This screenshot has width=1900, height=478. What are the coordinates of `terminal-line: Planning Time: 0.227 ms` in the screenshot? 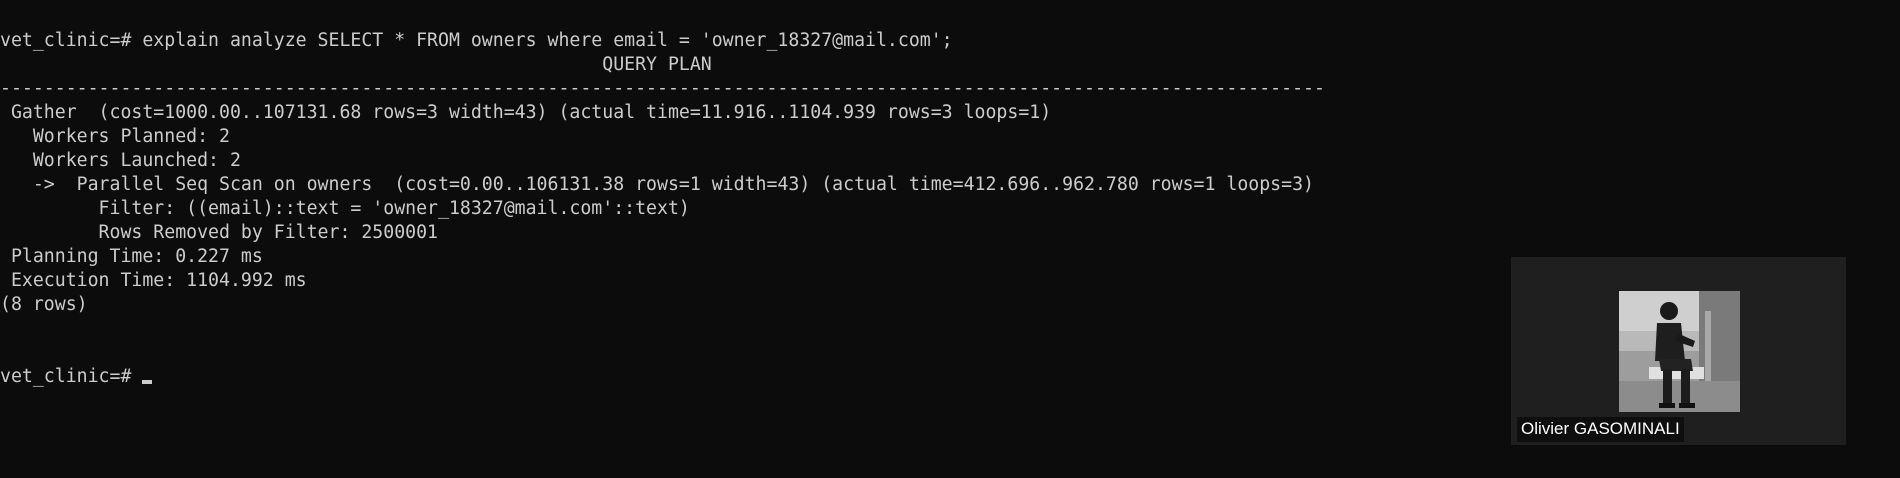 It's located at (131, 256).